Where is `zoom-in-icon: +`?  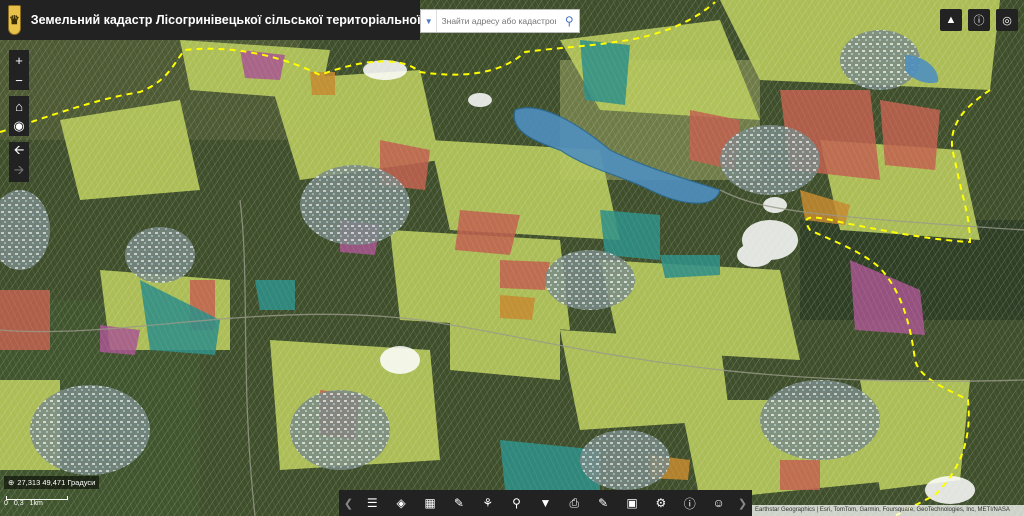
zoom-in-icon: + is located at coordinates (19, 60).